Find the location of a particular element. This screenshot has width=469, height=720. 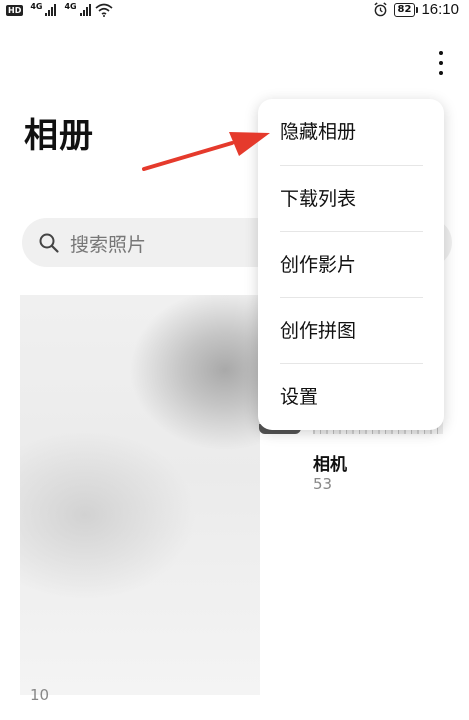

network-label-1: 4G is located at coordinates (36, 6).